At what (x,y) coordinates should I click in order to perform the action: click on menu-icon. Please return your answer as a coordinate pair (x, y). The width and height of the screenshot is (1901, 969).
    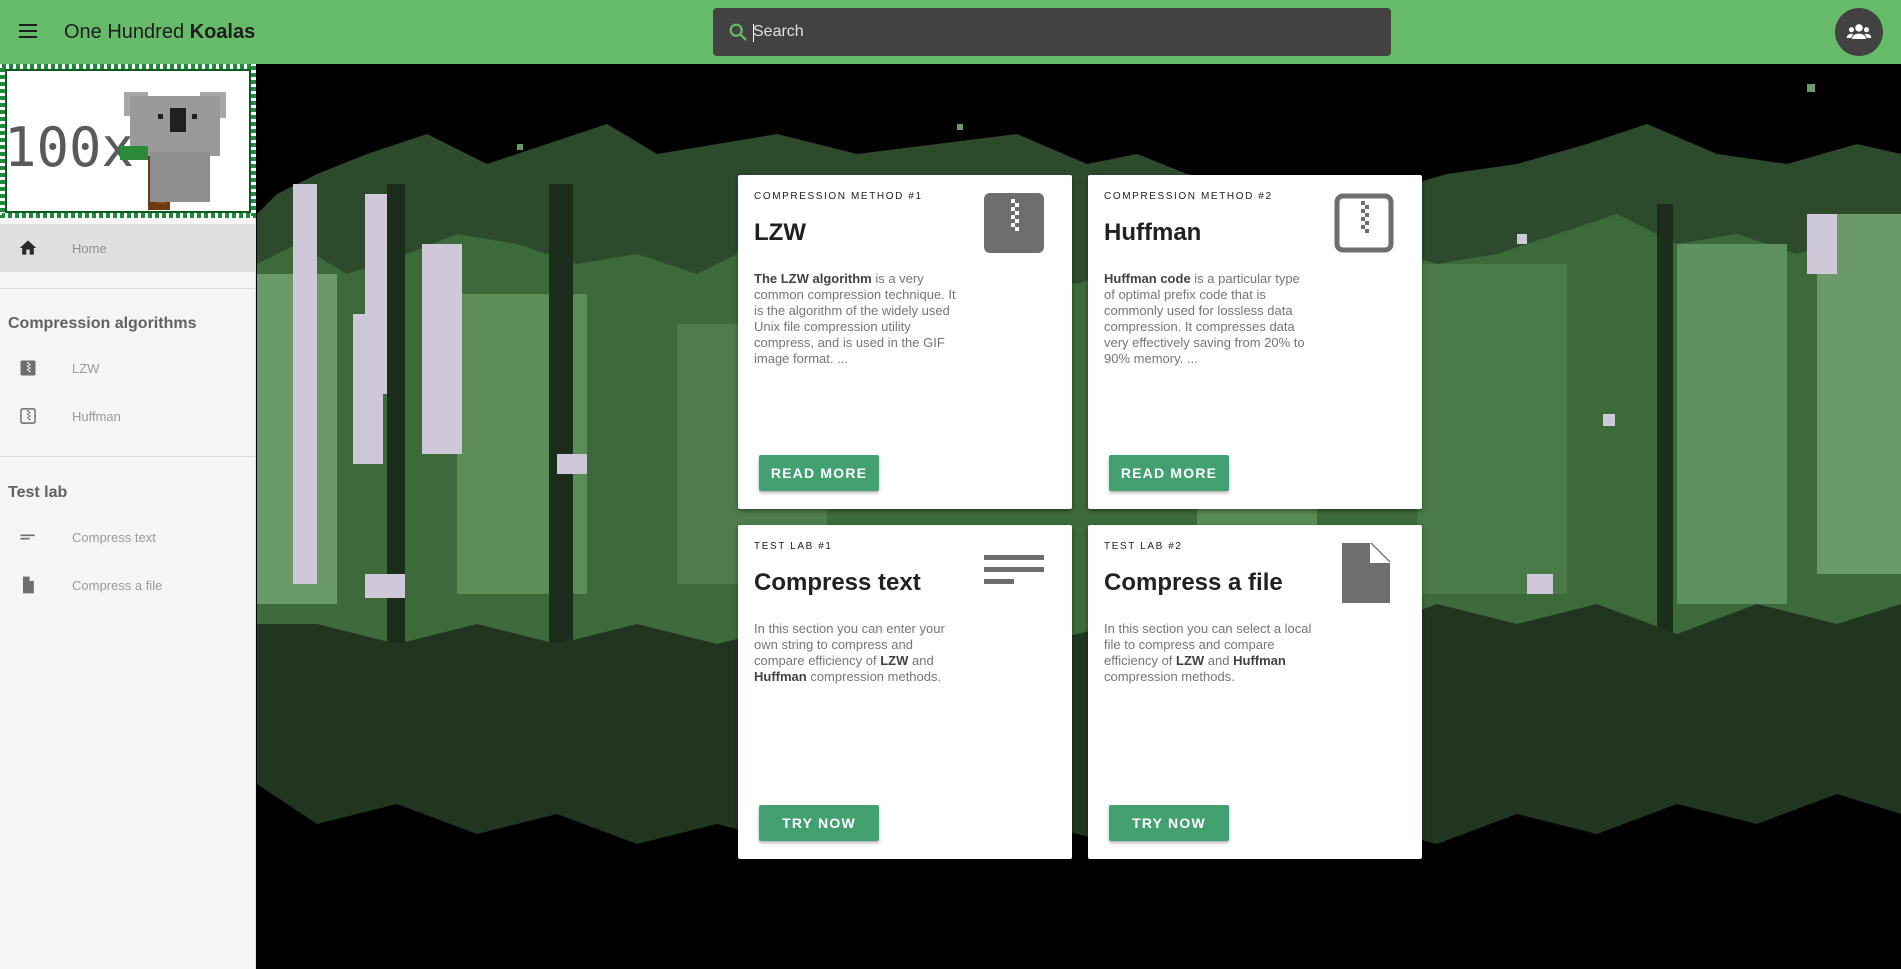
    Looking at the image, I should click on (28, 32).